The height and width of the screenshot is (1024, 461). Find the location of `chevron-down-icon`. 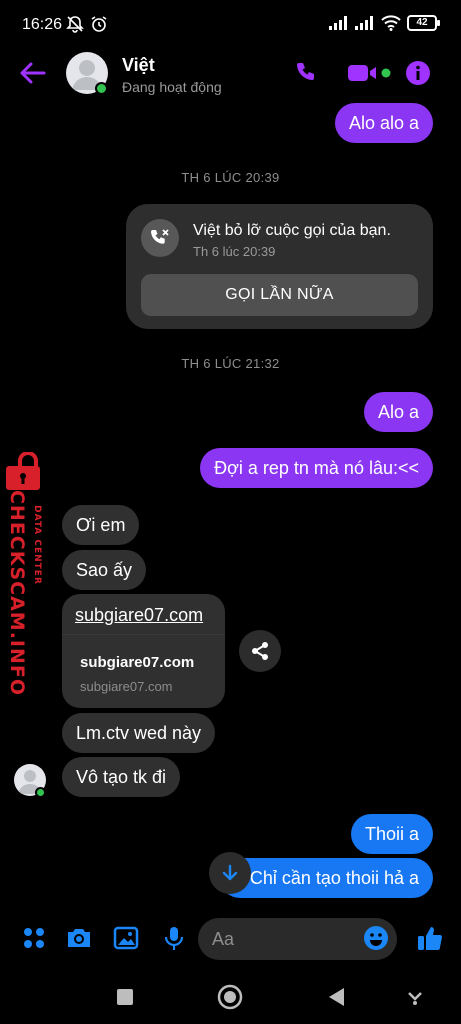

chevron-down-icon is located at coordinates (415, 998).